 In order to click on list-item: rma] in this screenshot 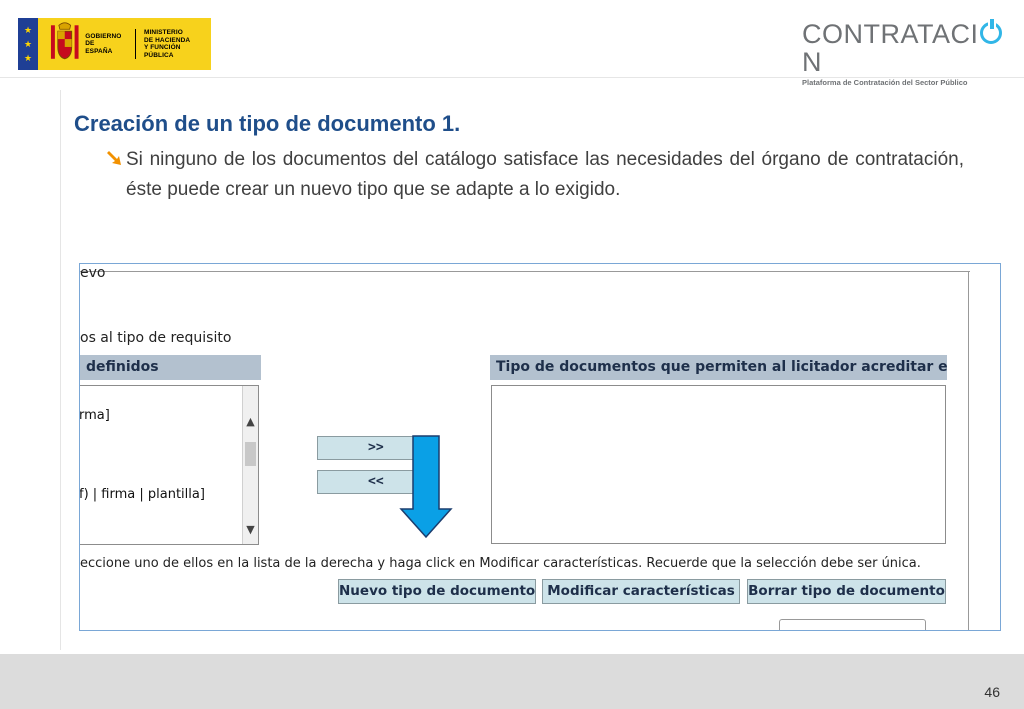, I will do `click(95, 415)`.